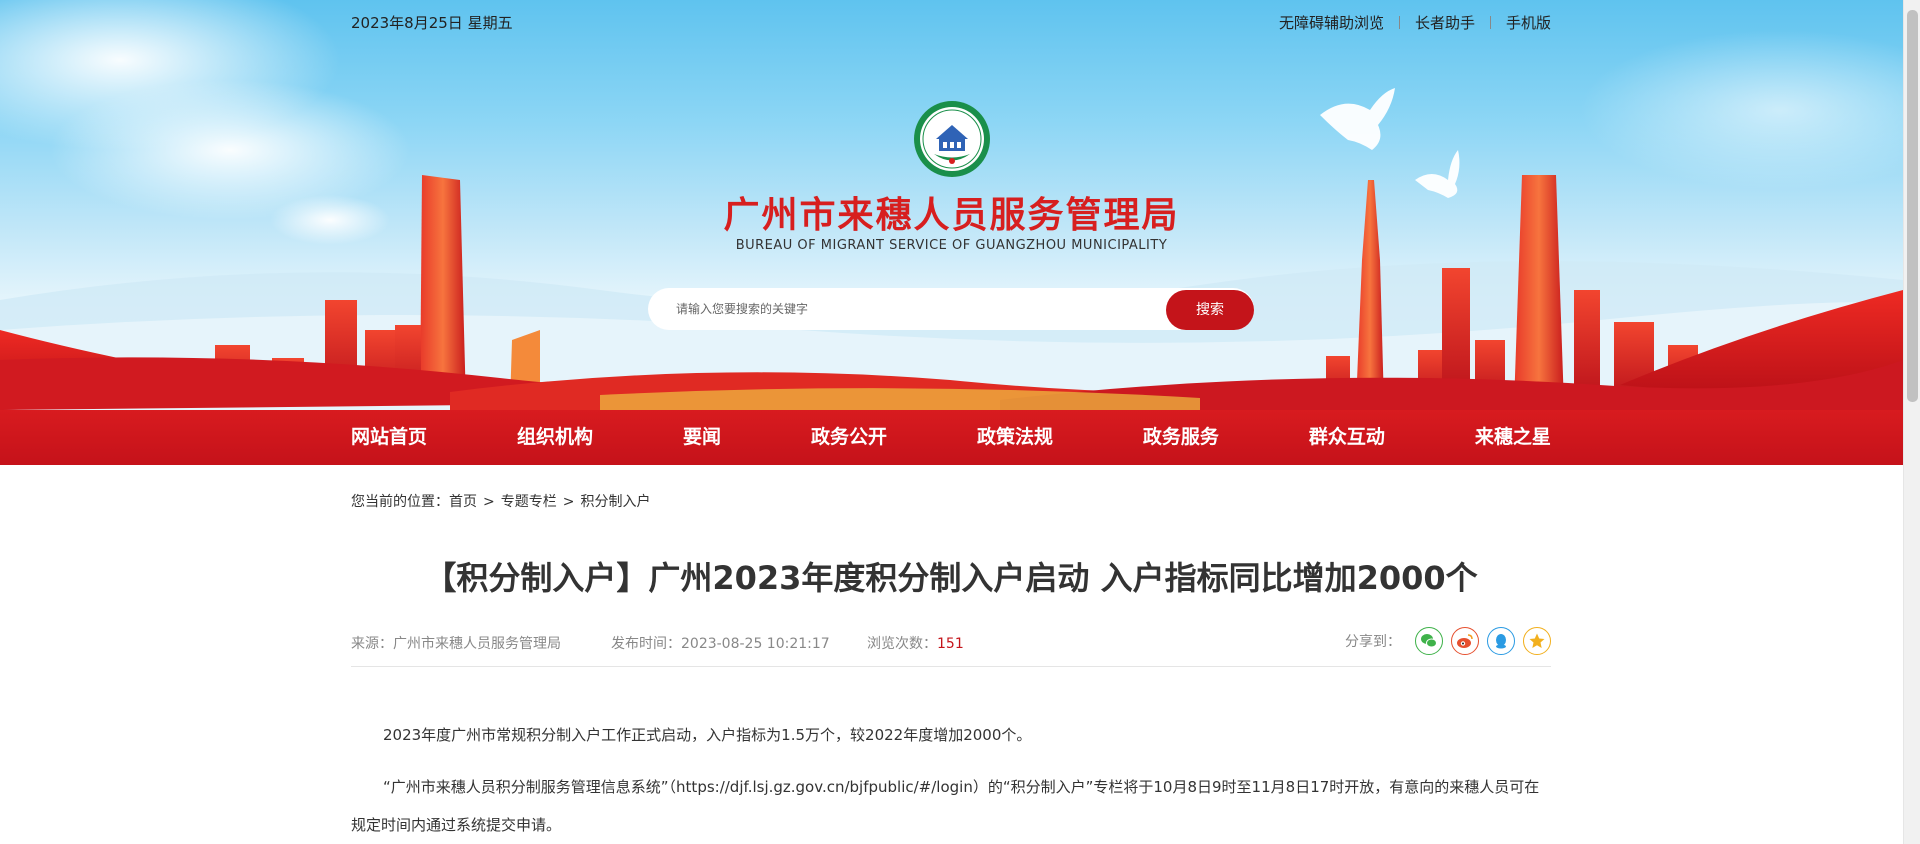  Describe the element at coordinates (951, 437) in the screenshot. I see `main-nav: 网站首页 组织机构 要闻 政务公开 政策法规 政务服务 群众互动 来穗之星` at that location.